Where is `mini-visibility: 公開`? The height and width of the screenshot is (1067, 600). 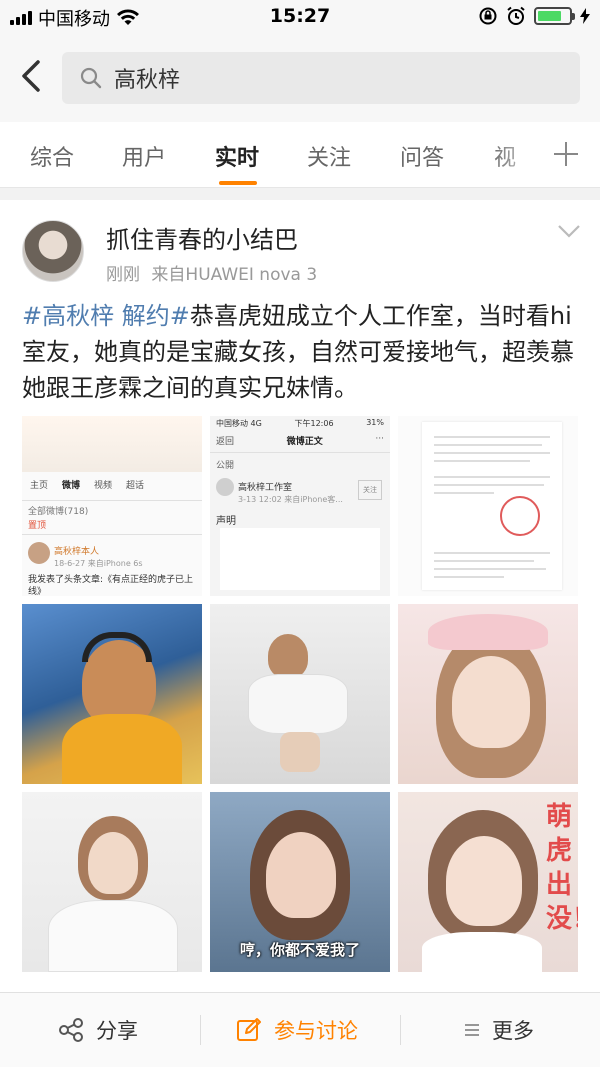
mini-visibility: 公開 is located at coordinates (225, 466).